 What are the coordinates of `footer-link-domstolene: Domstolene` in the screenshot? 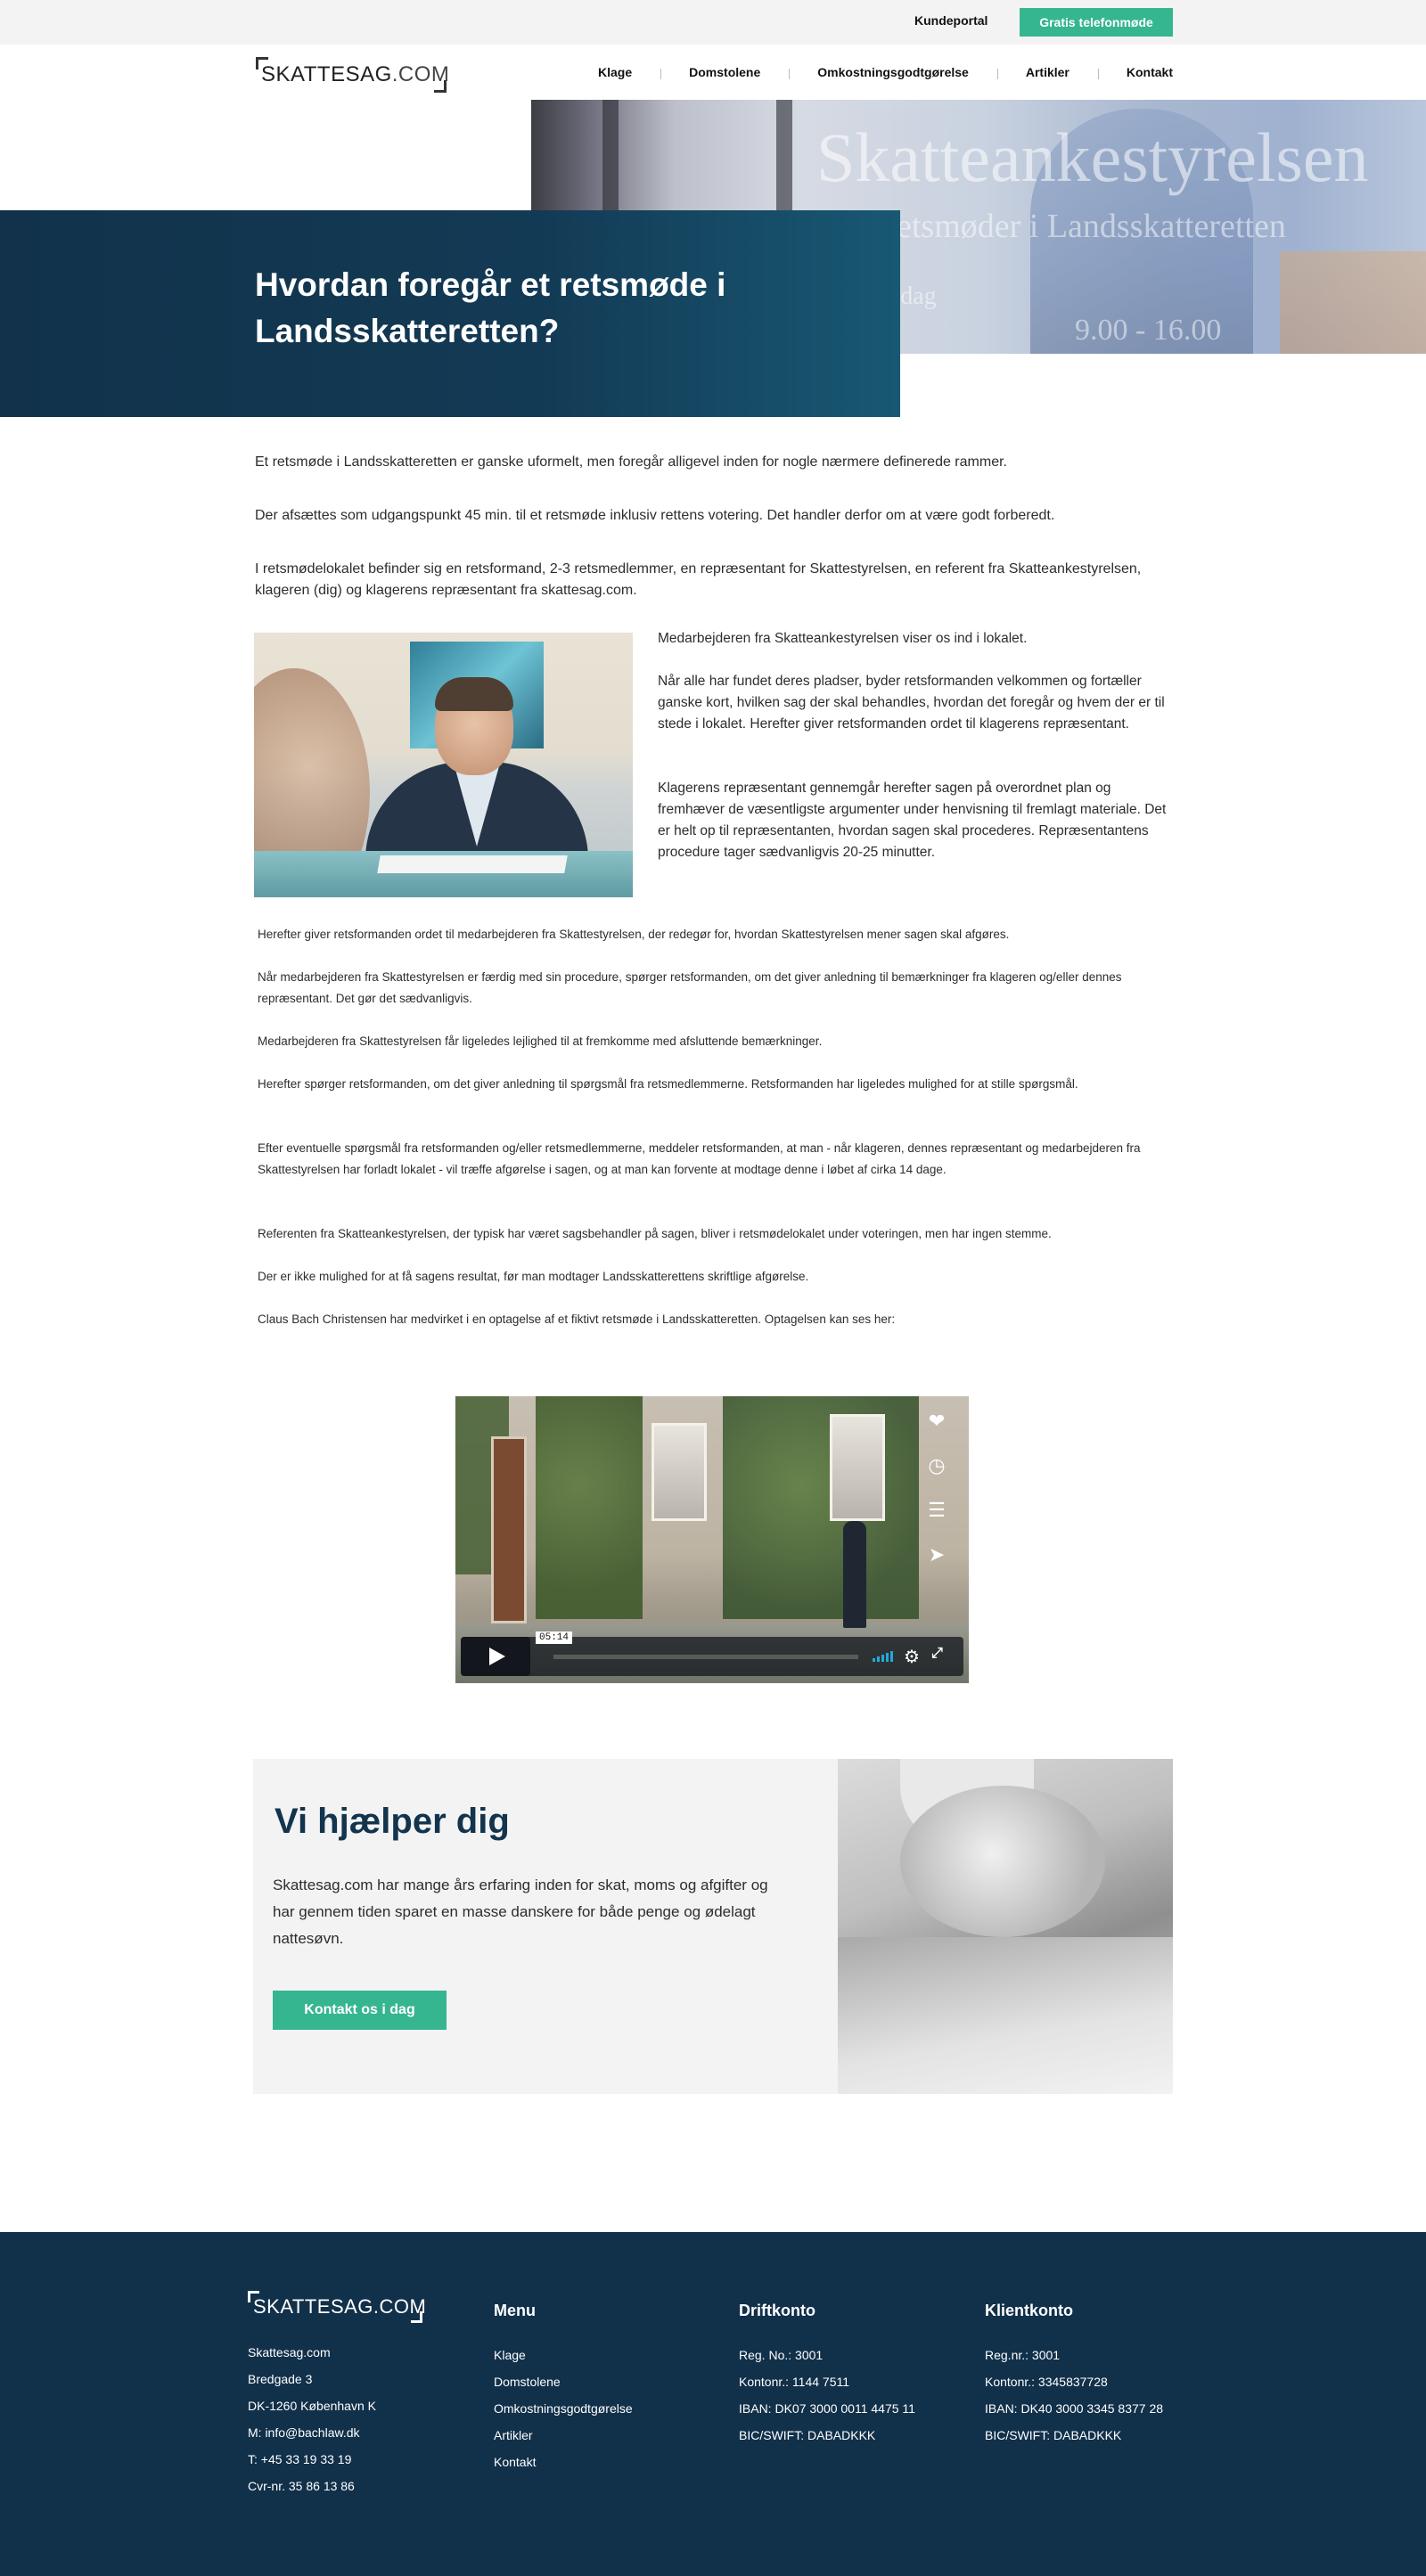 It's located at (527, 2382).